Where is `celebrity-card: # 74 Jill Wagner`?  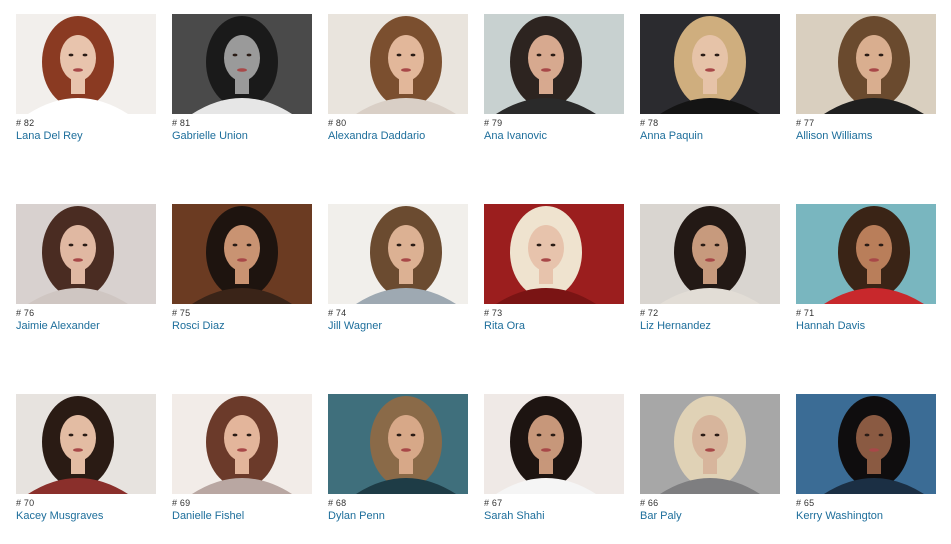 celebrity-card: # 74 Jill Wagner is located at coordinates (398, 279).